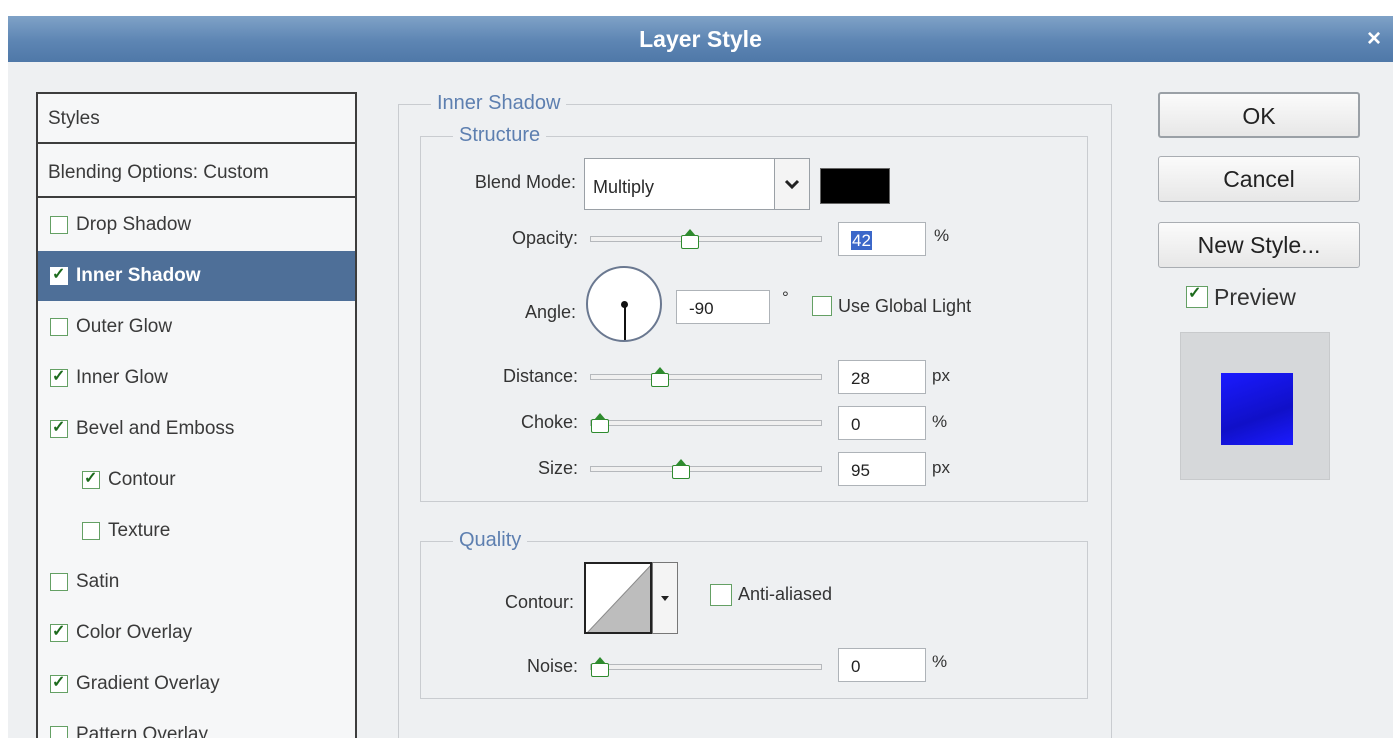 This screenshot has height=738, width=1400. I want to click on choke-unit: %, so click(940, 421).